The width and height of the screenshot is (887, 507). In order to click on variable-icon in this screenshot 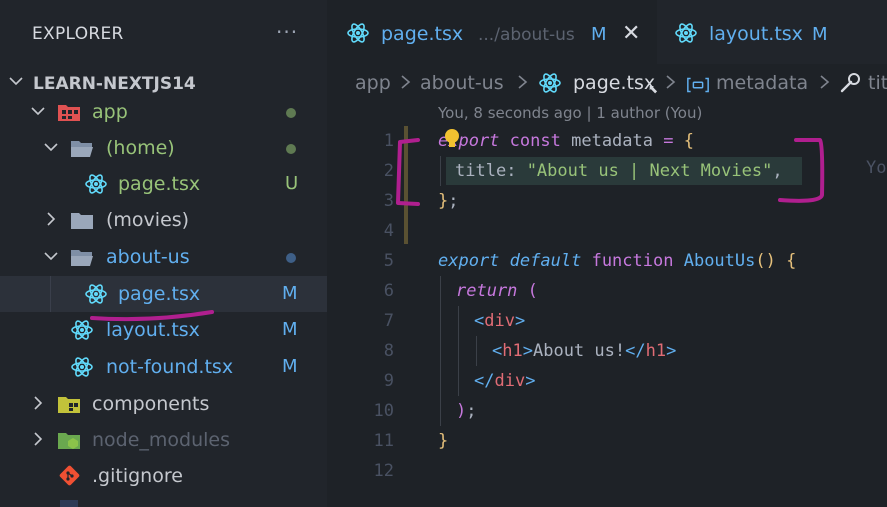, I will do `click(699, 85)`.